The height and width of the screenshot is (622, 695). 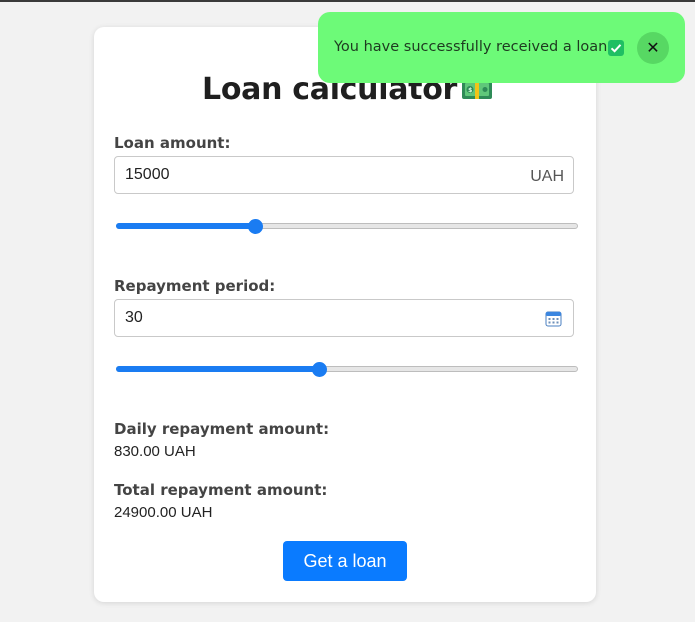 I want to click on toast-message: You have successfully received a loan, so click(x=471, y=47).